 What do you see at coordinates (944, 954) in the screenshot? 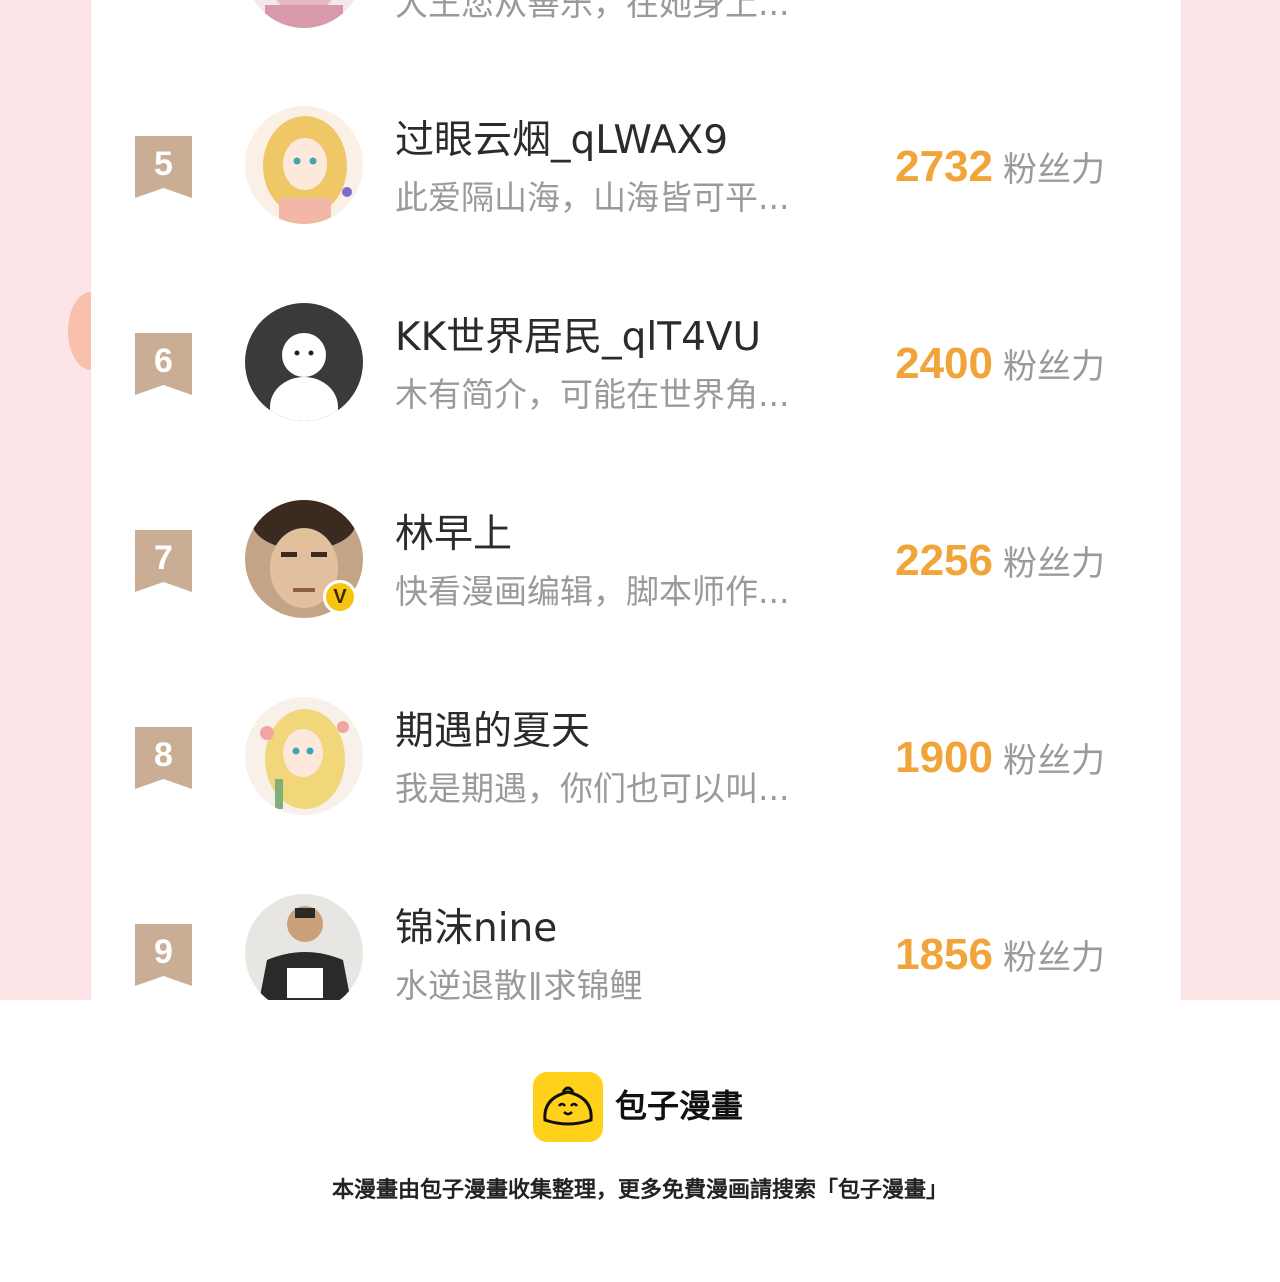
I see `fan-power-number: 1856` at bounding box center [944, 954].